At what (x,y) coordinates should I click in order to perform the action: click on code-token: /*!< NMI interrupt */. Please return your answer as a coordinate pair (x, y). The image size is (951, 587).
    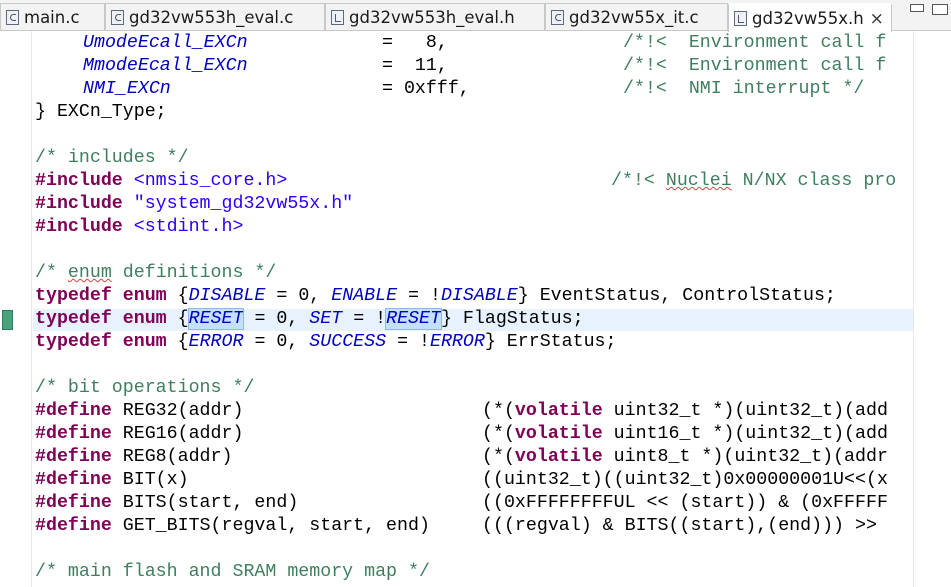
    Looking at the image, I should click on (744, 89).